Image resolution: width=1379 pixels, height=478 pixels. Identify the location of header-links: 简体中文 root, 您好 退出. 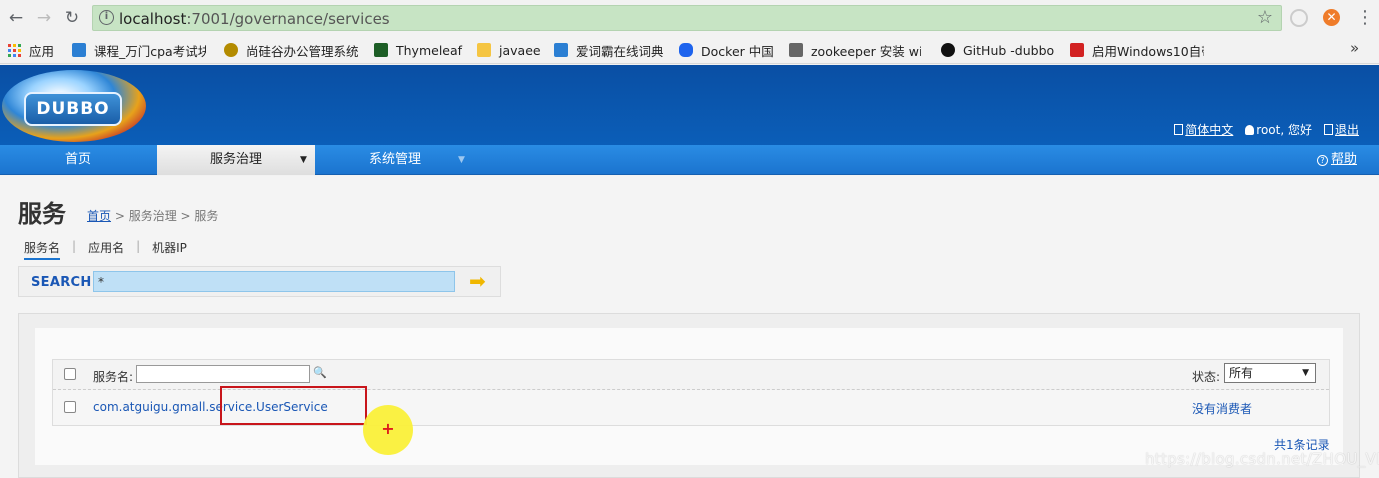
(1266, 129).